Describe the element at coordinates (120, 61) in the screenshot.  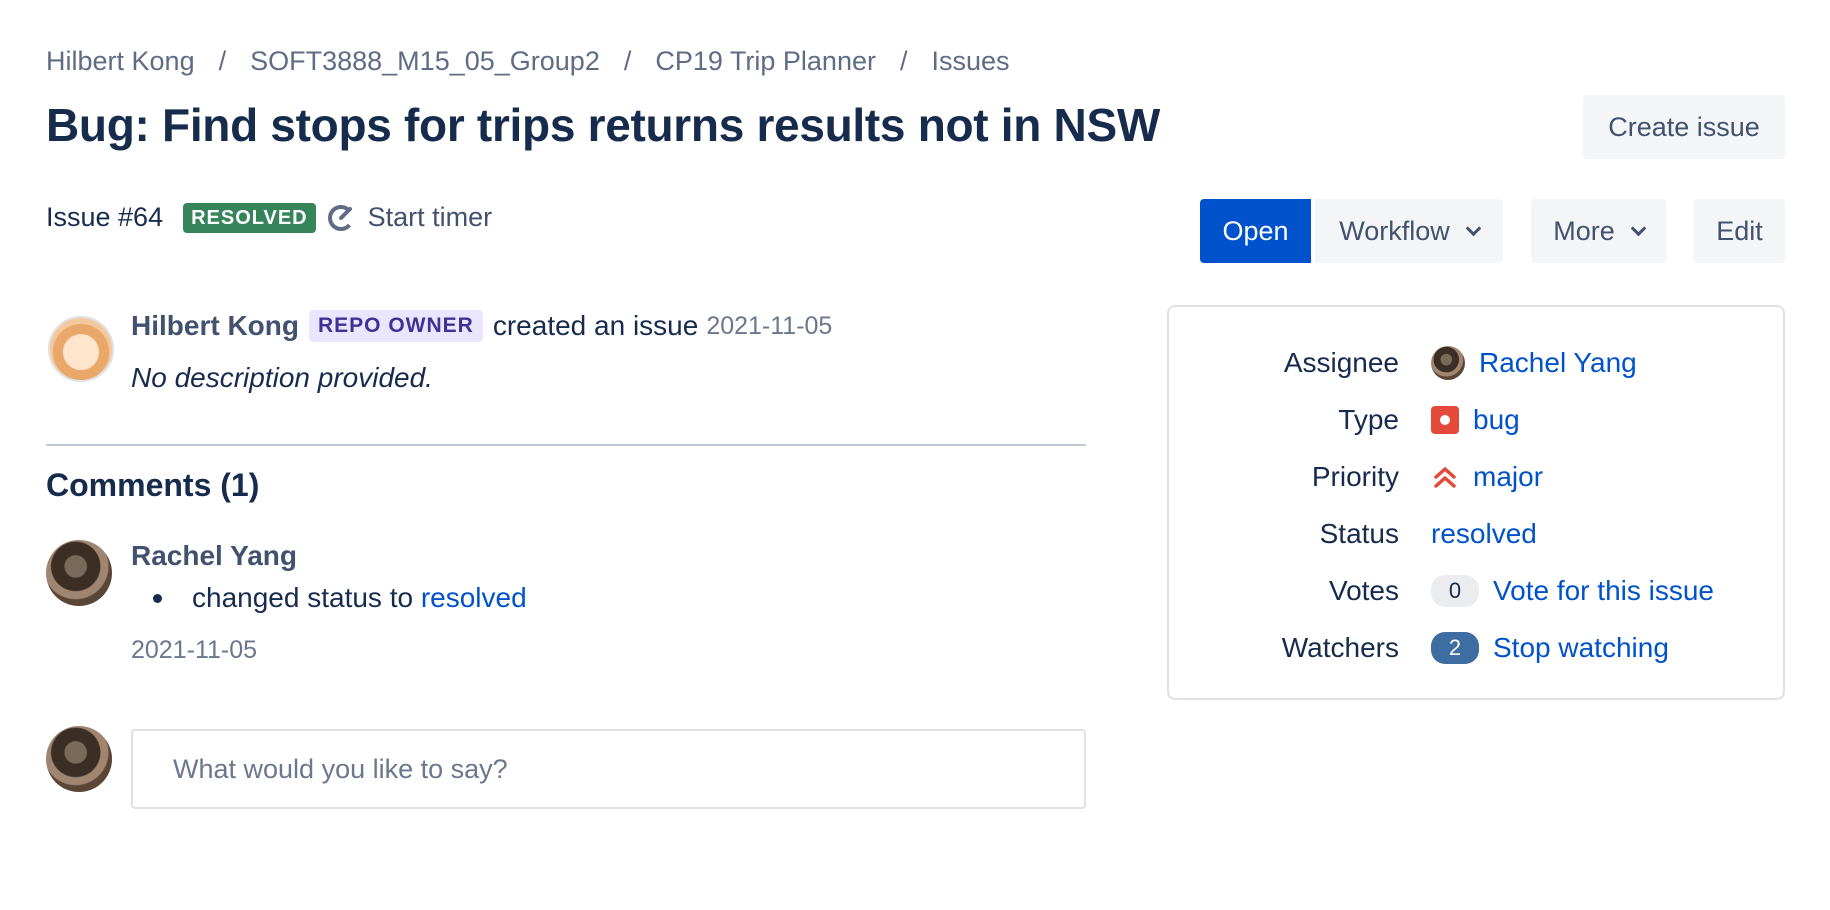
I see `breadcrumb-user: Hilbert Kong` at that location.